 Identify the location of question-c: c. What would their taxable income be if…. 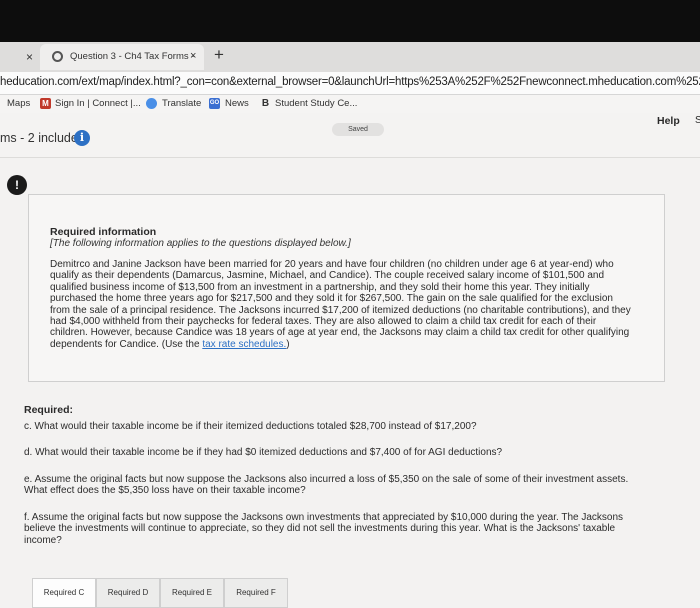
(250, 426).